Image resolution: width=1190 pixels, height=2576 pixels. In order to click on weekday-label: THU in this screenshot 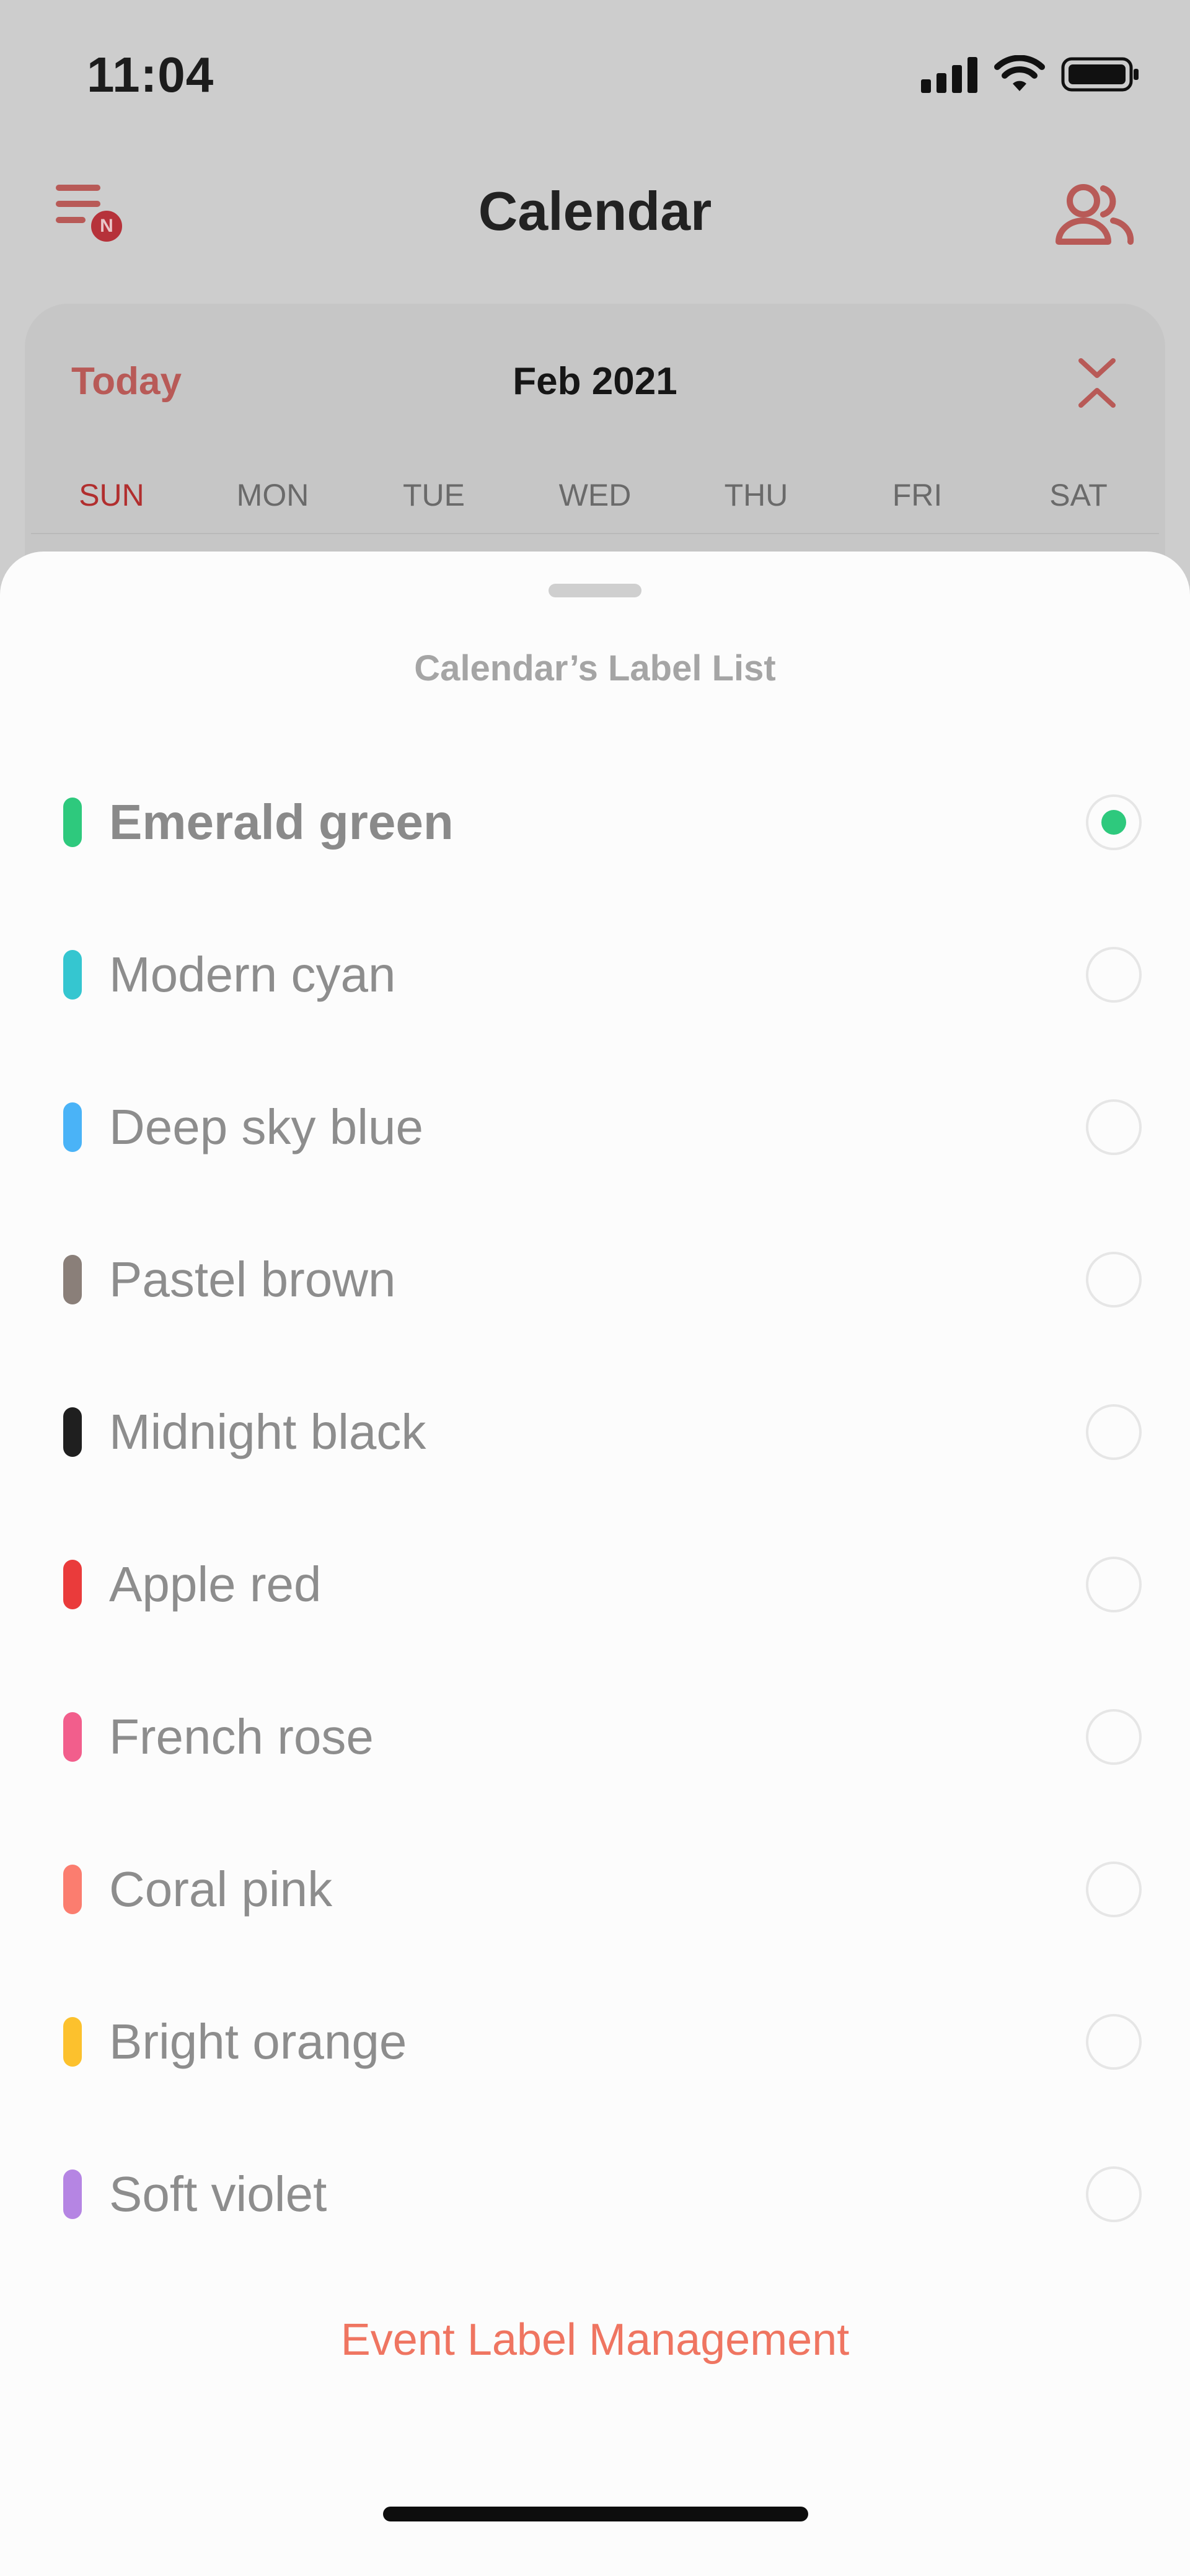, I will do `click(756, 495)`.